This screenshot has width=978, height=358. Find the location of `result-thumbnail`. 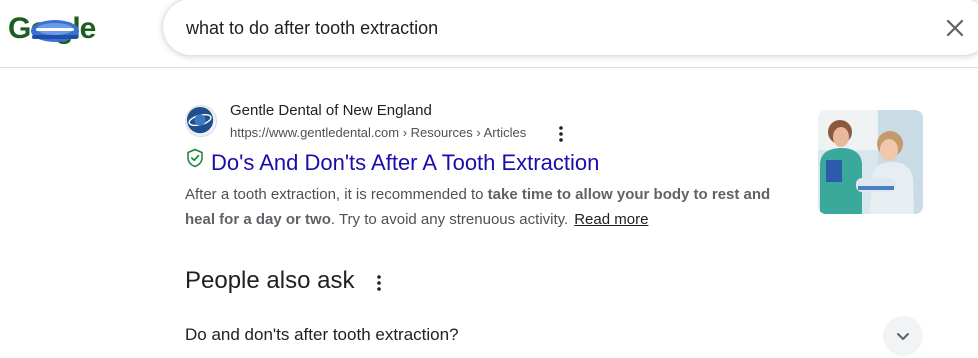

result-thumbnail is located at coordinates (870, 162).